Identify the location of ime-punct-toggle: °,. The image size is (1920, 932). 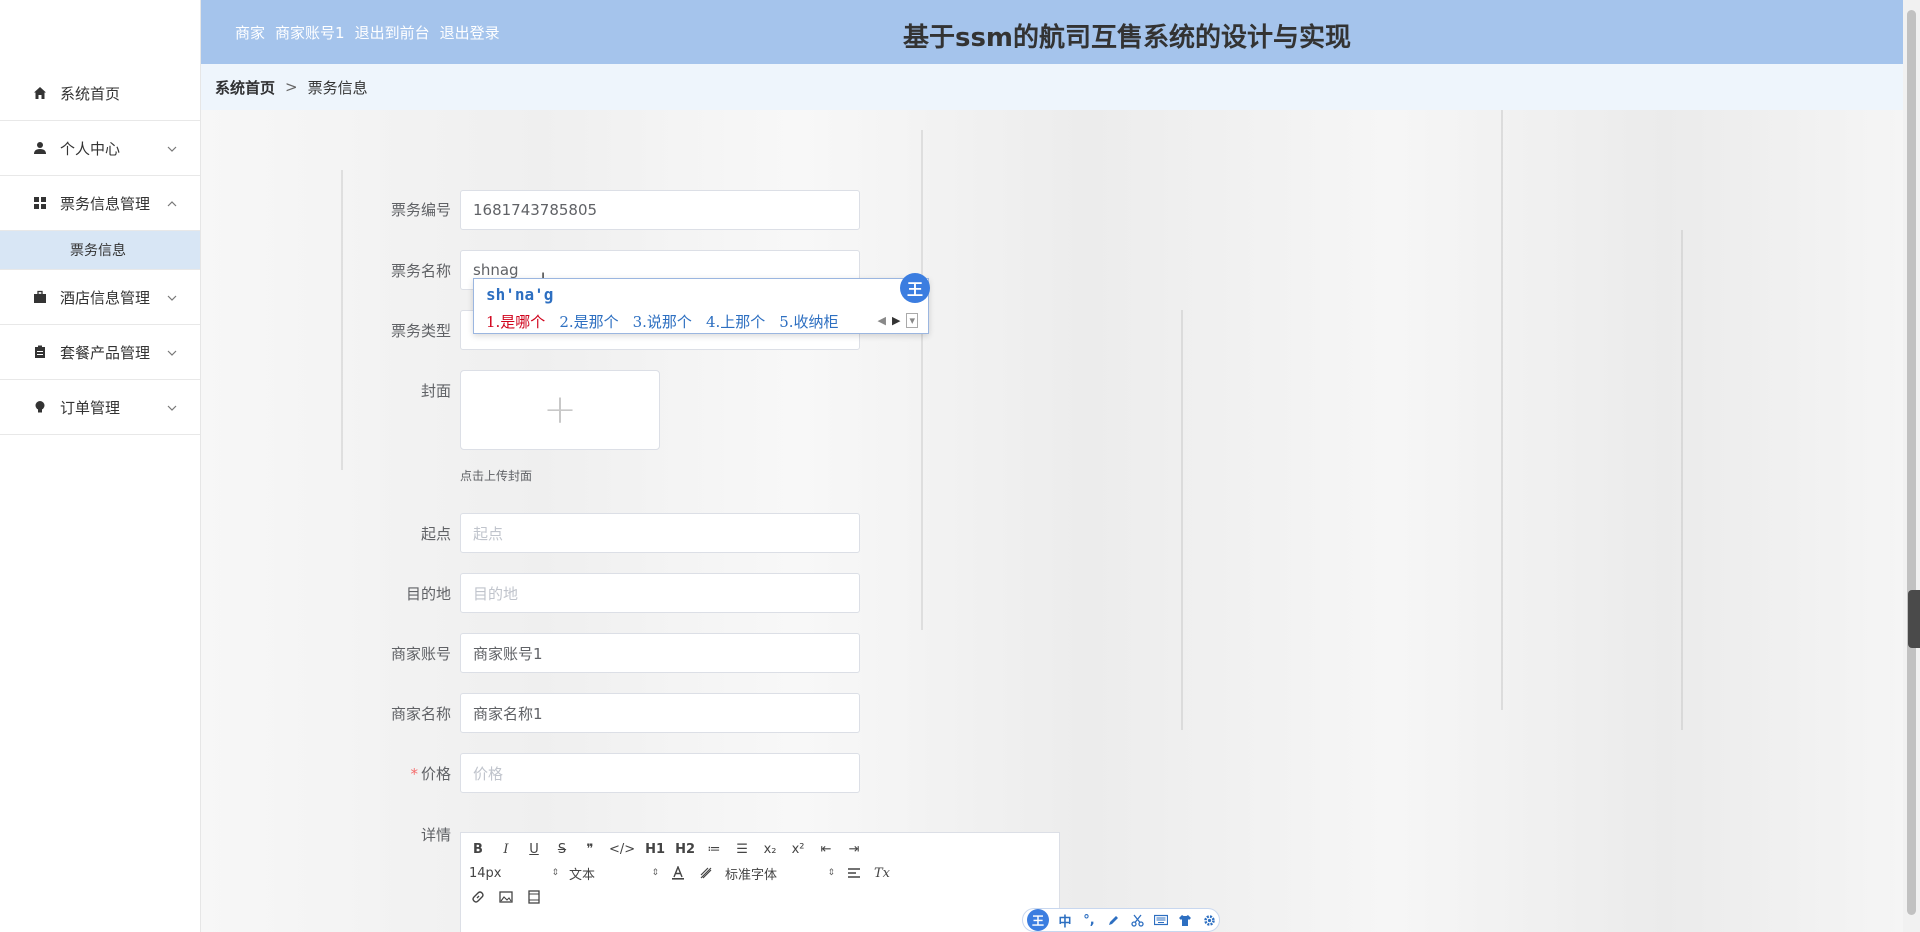
(1089, 920).